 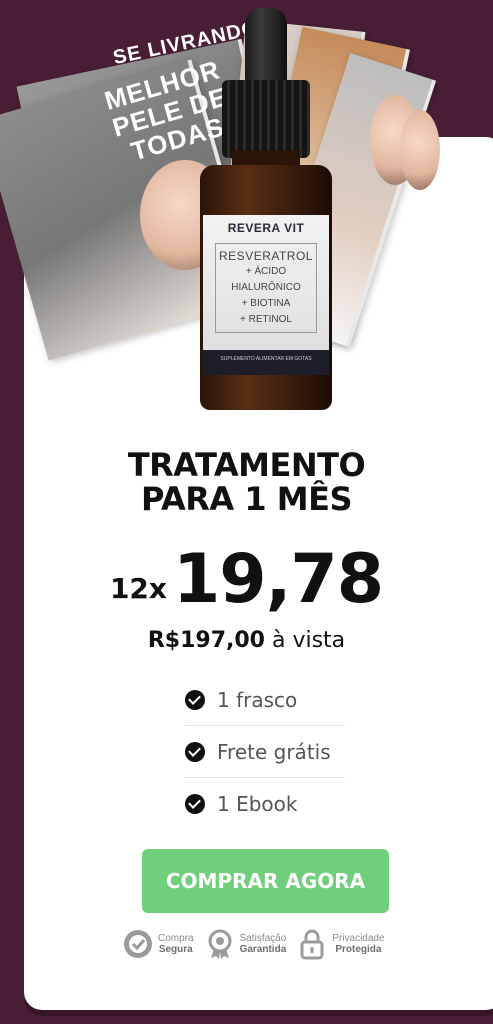 What do you see at coordinates (263, 938) in the screenshot?
I see `badge-line: Satisfação` at bounding box center [263, 938].